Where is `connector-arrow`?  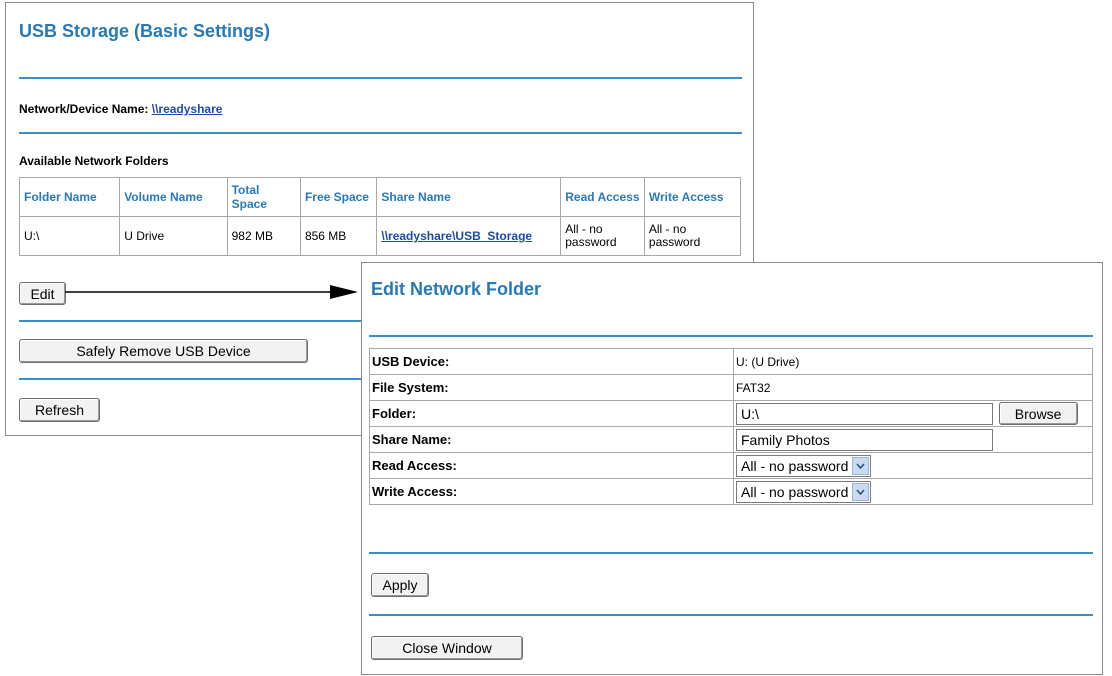 connector-arrow is located at coordinates (211, 292).